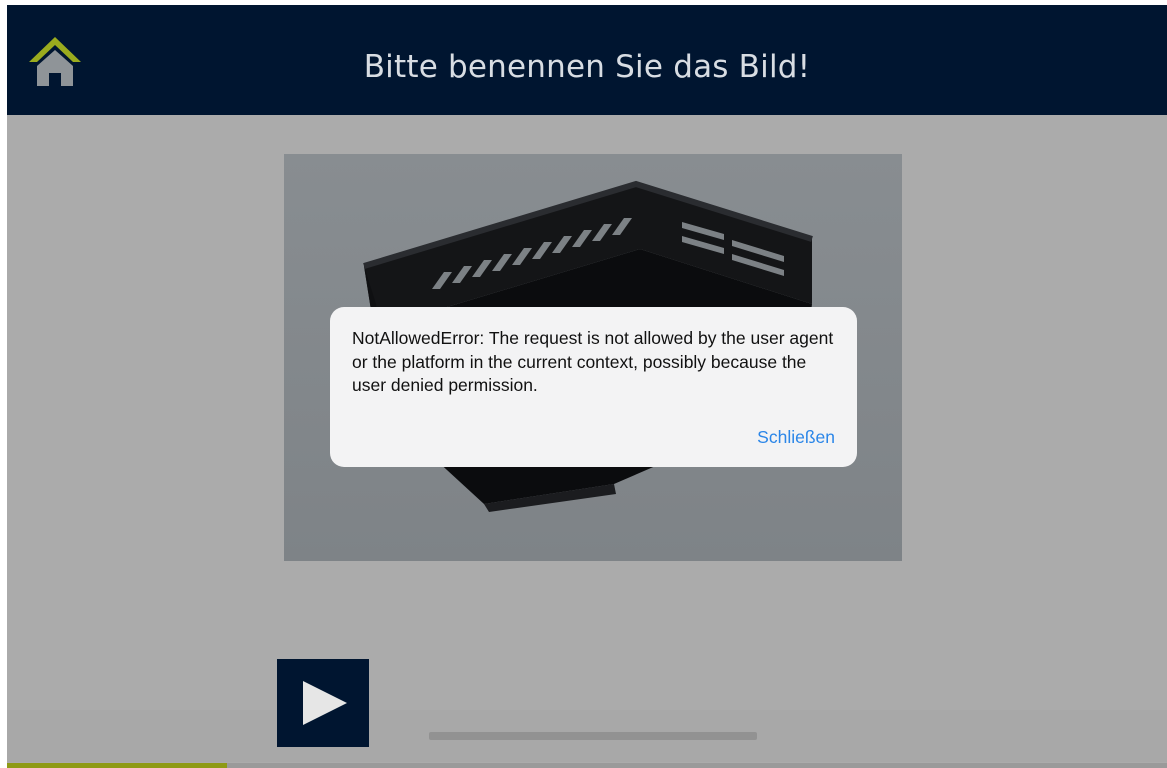 The height and width of the screenshot is (768, 1167). Describe the element at coordinates (587, 765) in the screenshot. I see `lesson-progress-bar` at that location.